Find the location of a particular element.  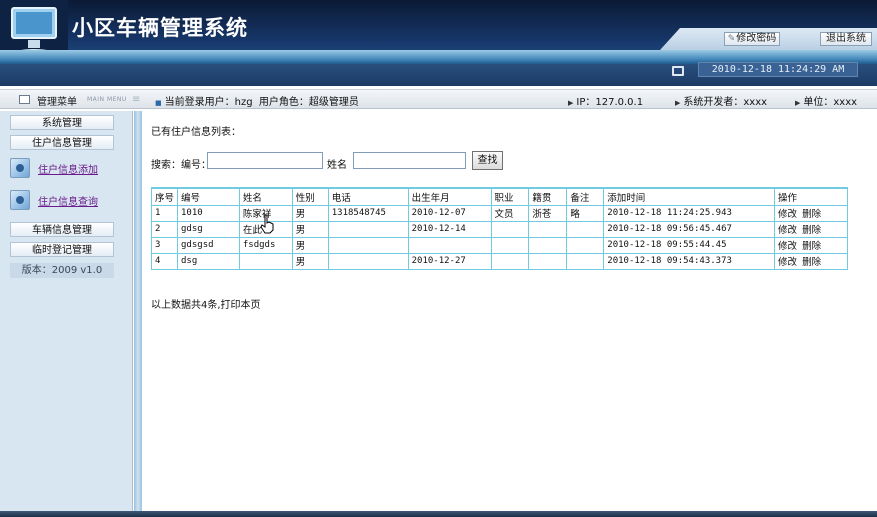

cell-job: 文员 is located at coordinates (510, 213).